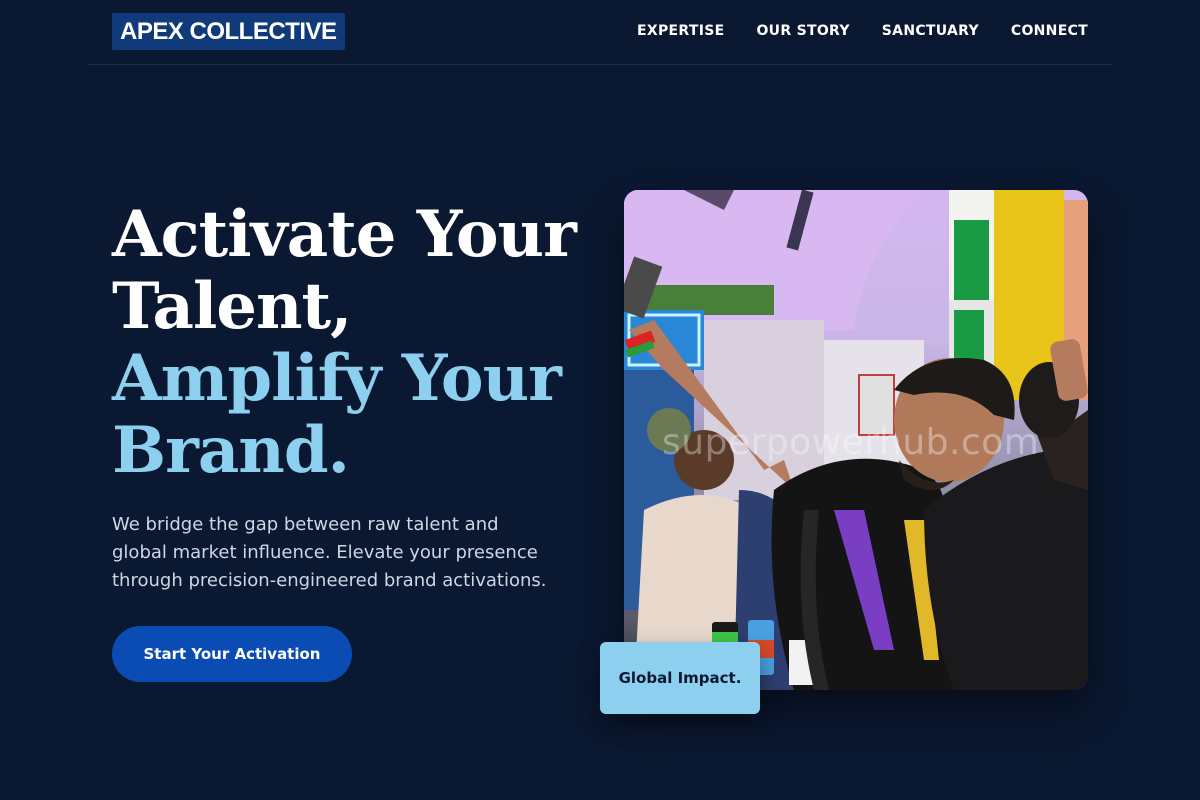 Image resolution: width=1200 pixels, height=800 pixels. Describe the element at coordinates (1049, 31) in the screenshot. I see `nav-link-connect: CONNECT` at that location.